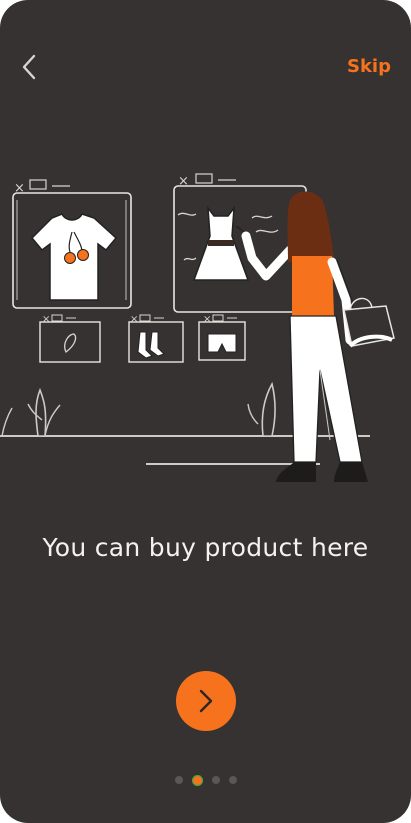 The image size is (411, 823). I want to click on page-indicator, so click(205, 780).